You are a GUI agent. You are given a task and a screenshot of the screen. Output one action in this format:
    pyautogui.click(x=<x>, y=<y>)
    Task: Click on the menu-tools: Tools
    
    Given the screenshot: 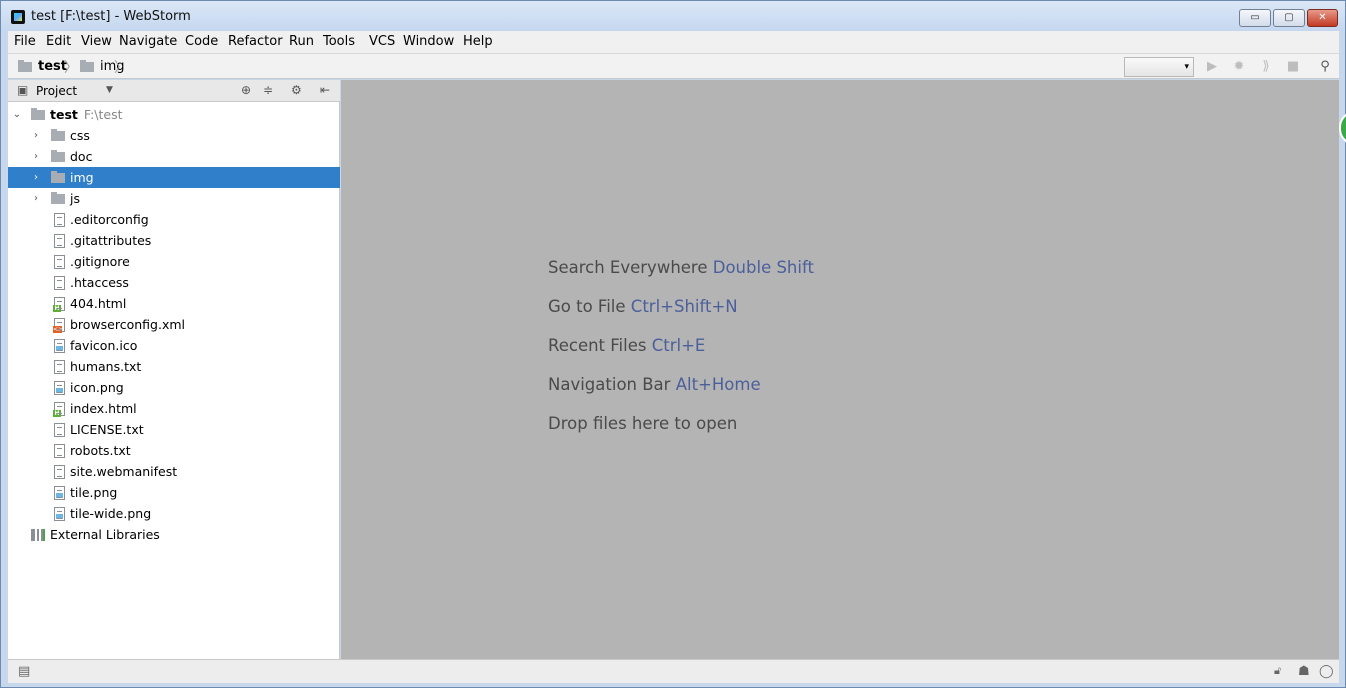 What is the action you would take?
    pyautogui.click(x=339, y=41)
    